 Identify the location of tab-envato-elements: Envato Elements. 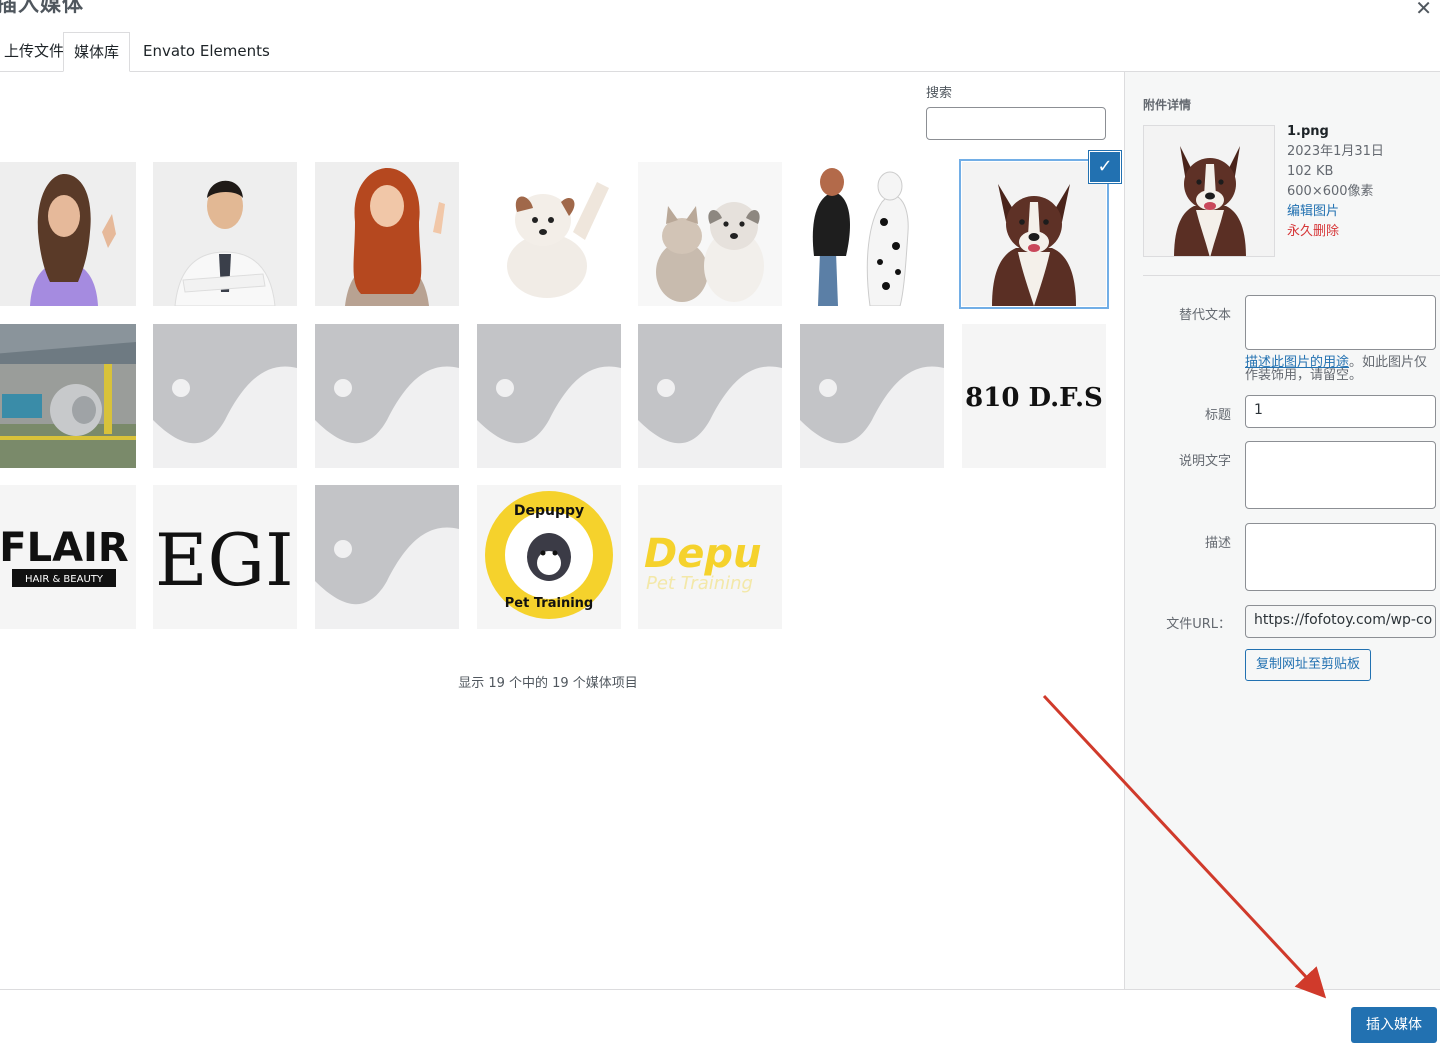
(206, 52).